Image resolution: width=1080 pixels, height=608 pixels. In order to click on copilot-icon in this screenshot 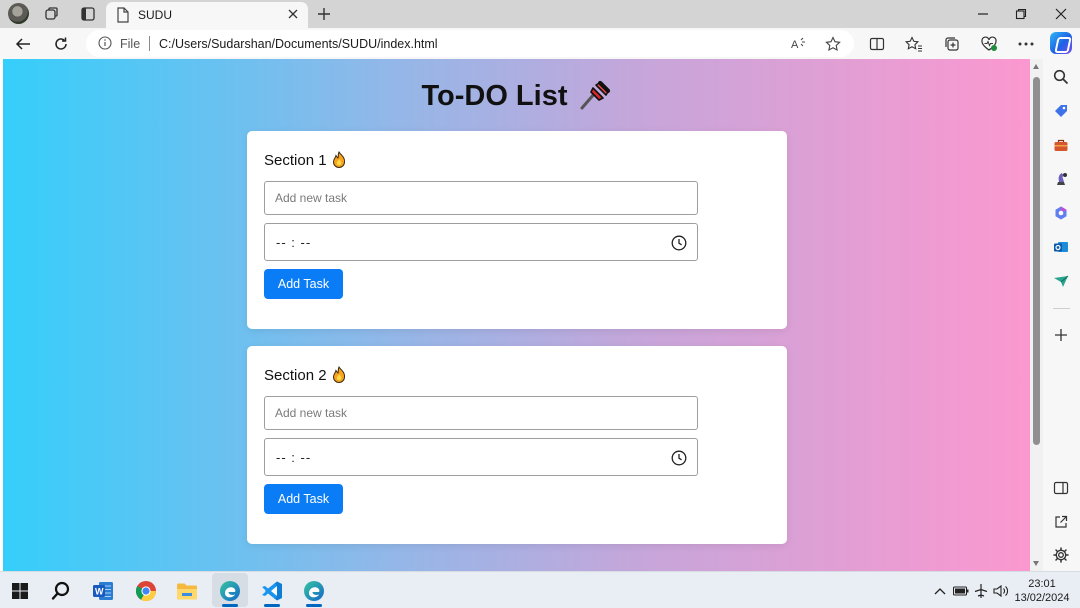, I will do `click(1061, 43)`.